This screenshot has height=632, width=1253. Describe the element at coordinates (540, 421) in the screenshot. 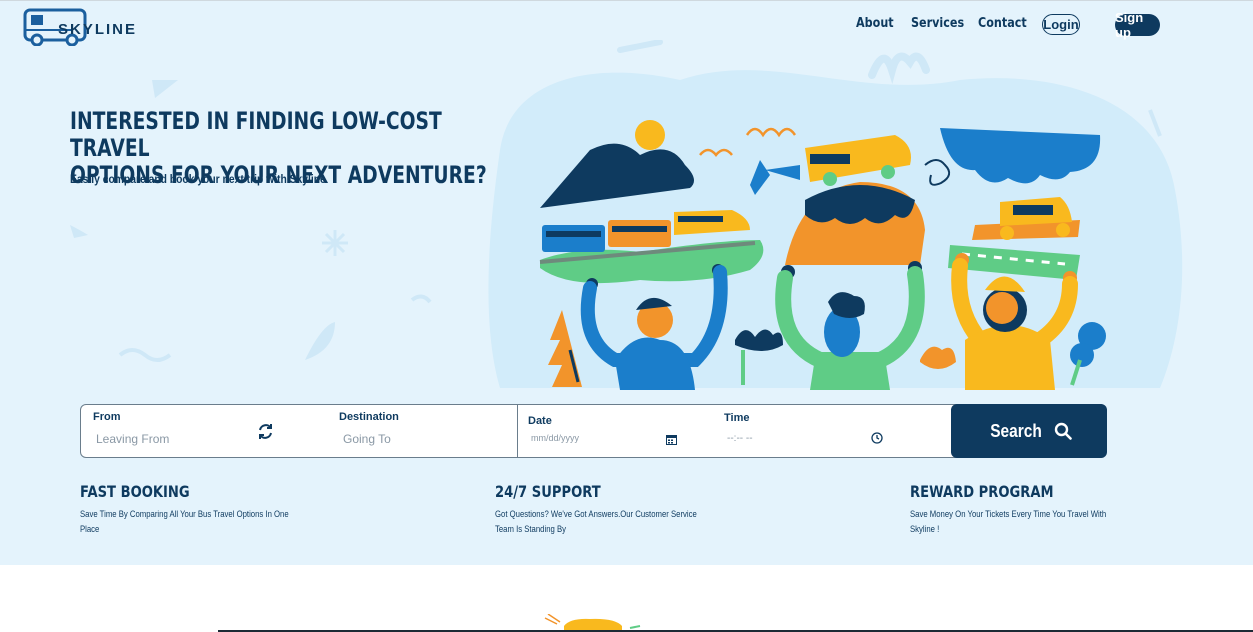

I see `date-label: Date` at that location.